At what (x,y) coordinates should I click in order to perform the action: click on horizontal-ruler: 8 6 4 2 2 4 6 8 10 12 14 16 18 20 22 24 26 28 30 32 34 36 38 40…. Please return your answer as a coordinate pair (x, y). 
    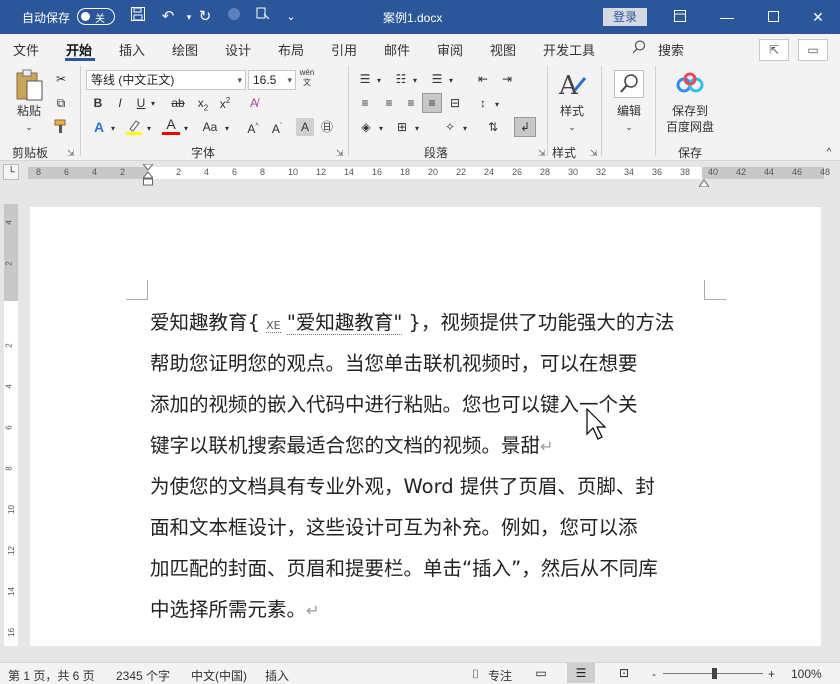
    Looking at the image, I should click on (420, 173).